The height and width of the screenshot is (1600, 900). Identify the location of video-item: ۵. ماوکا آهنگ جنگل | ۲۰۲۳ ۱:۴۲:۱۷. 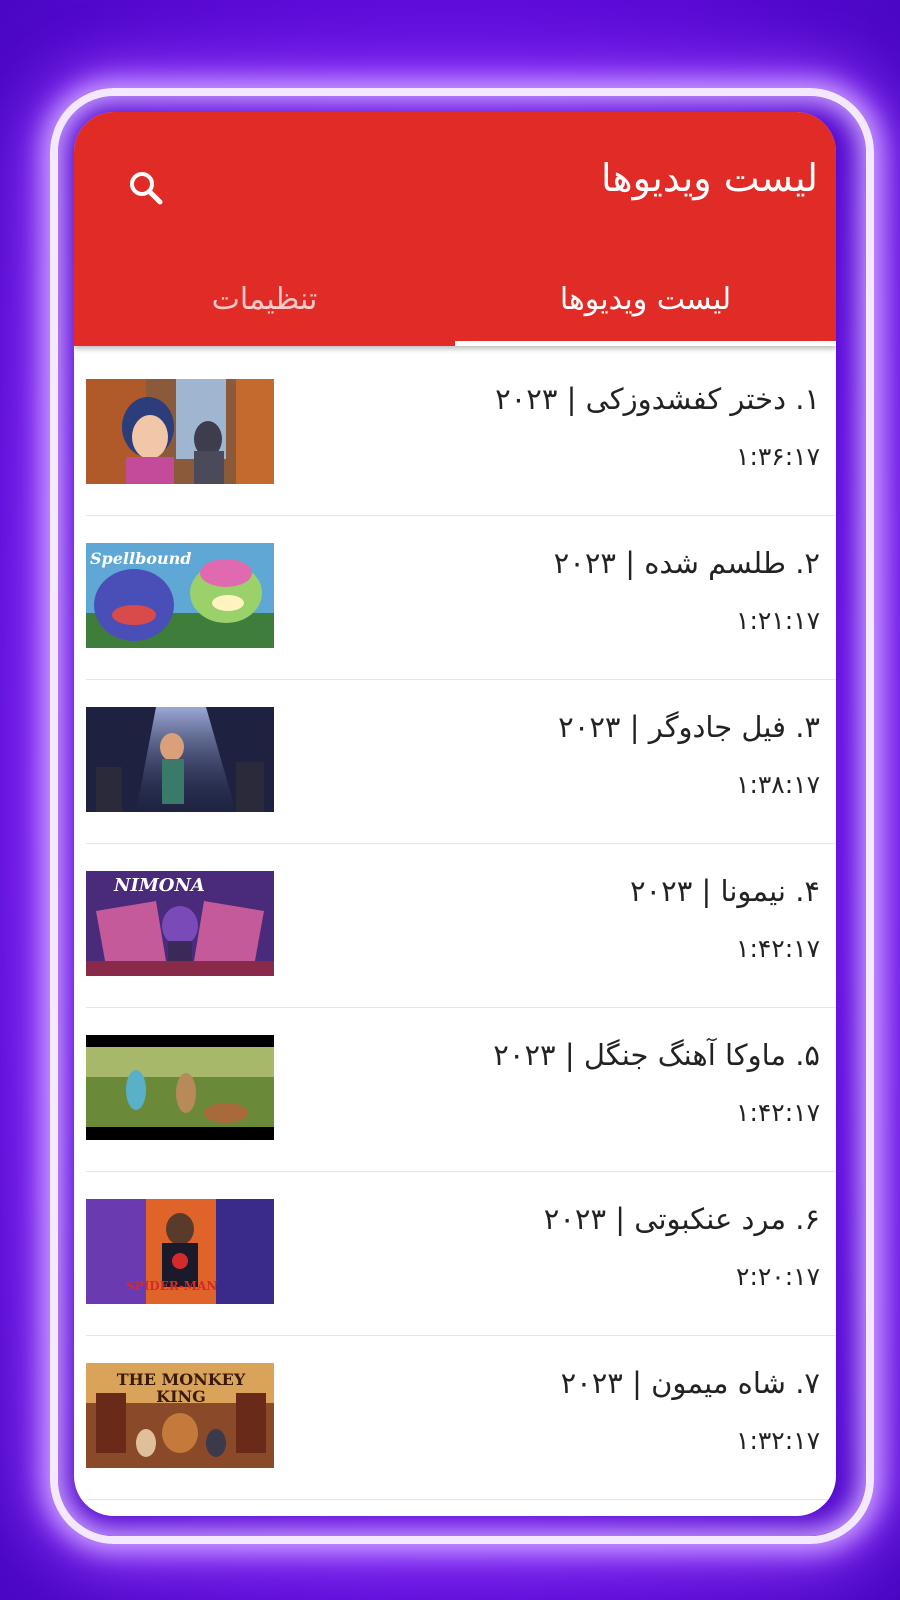
(455, 1090).